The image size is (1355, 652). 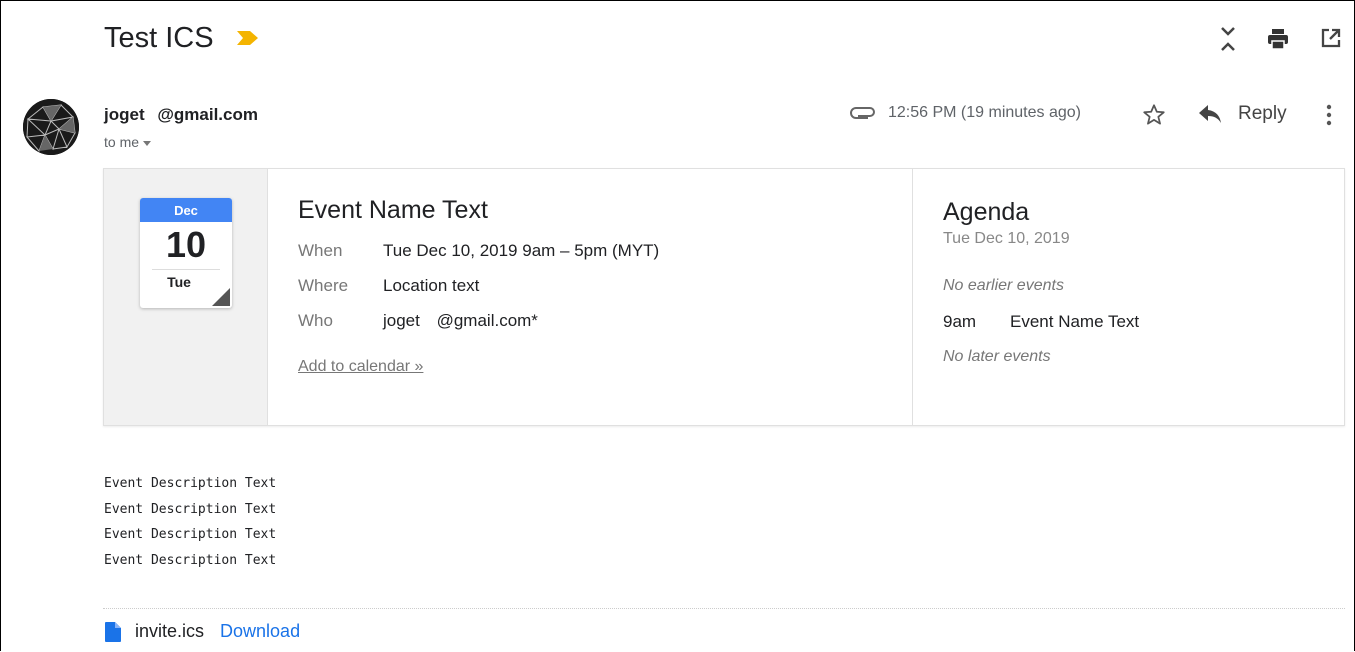 I want to click on agenda-no-later: No later events, so click(x=997, y=356).